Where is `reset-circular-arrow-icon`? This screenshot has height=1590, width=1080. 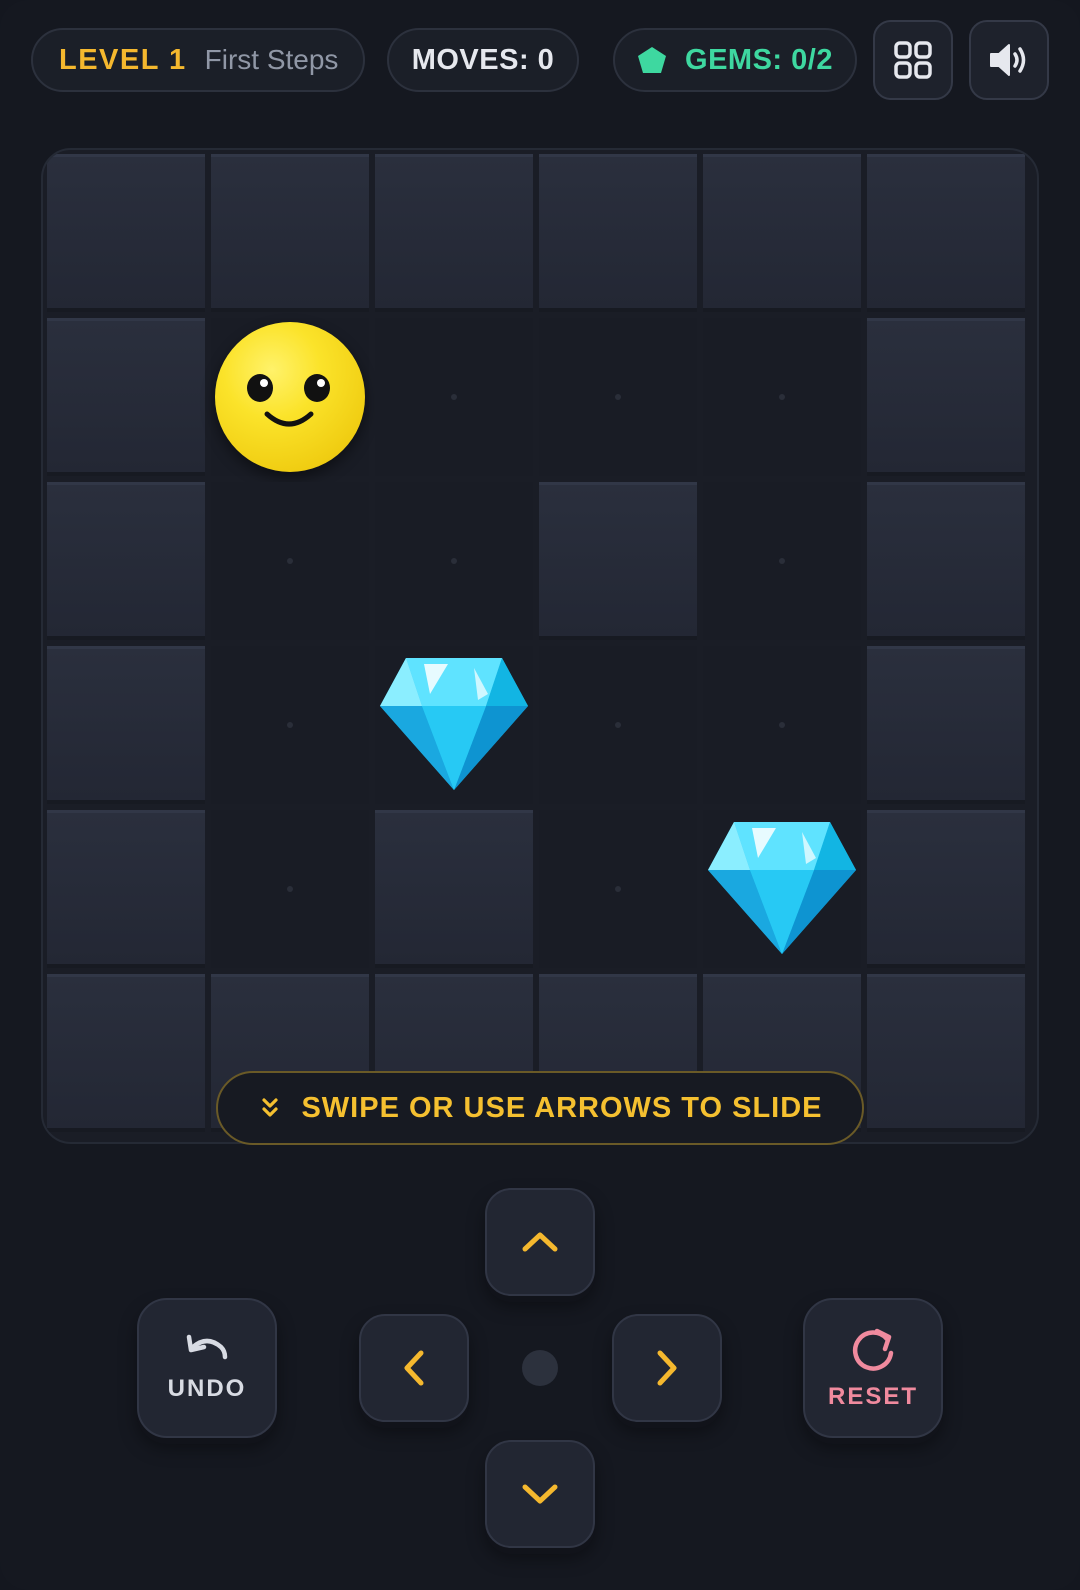 reset-circular-arrow-icon is located at coordinates (873, 1349).